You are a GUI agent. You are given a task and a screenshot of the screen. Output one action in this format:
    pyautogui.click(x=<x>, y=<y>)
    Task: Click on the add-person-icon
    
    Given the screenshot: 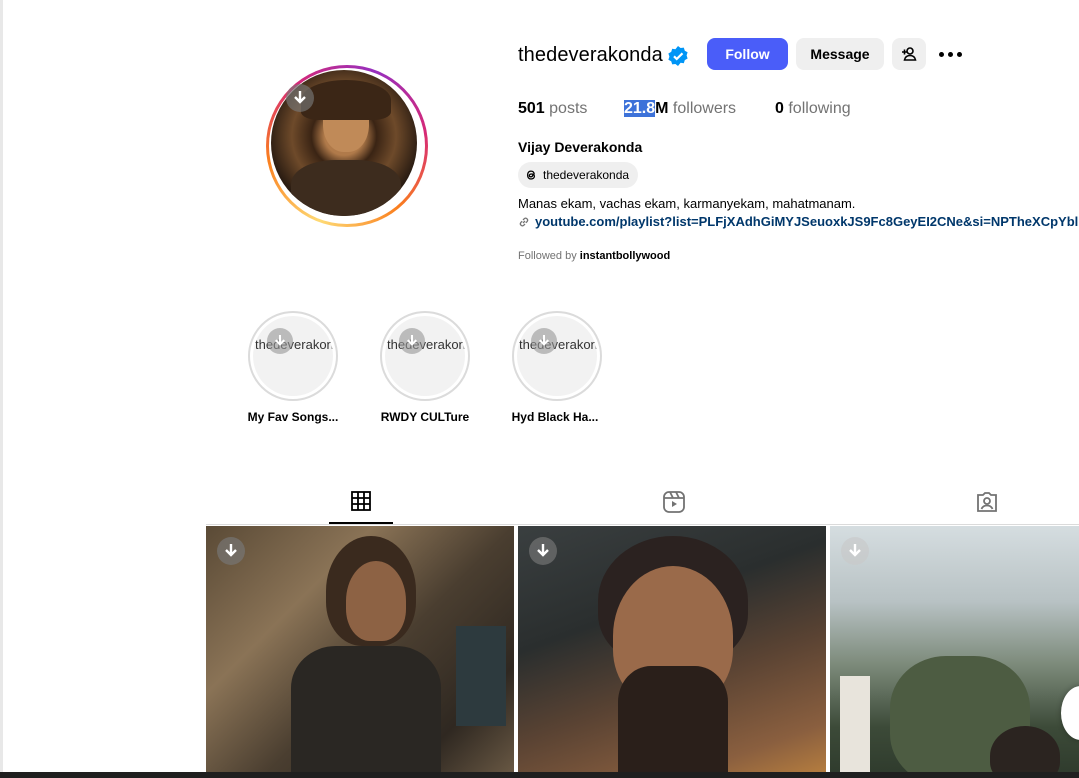 What is the action you would take?
    pyautogui.click(x=909, y=54)
    